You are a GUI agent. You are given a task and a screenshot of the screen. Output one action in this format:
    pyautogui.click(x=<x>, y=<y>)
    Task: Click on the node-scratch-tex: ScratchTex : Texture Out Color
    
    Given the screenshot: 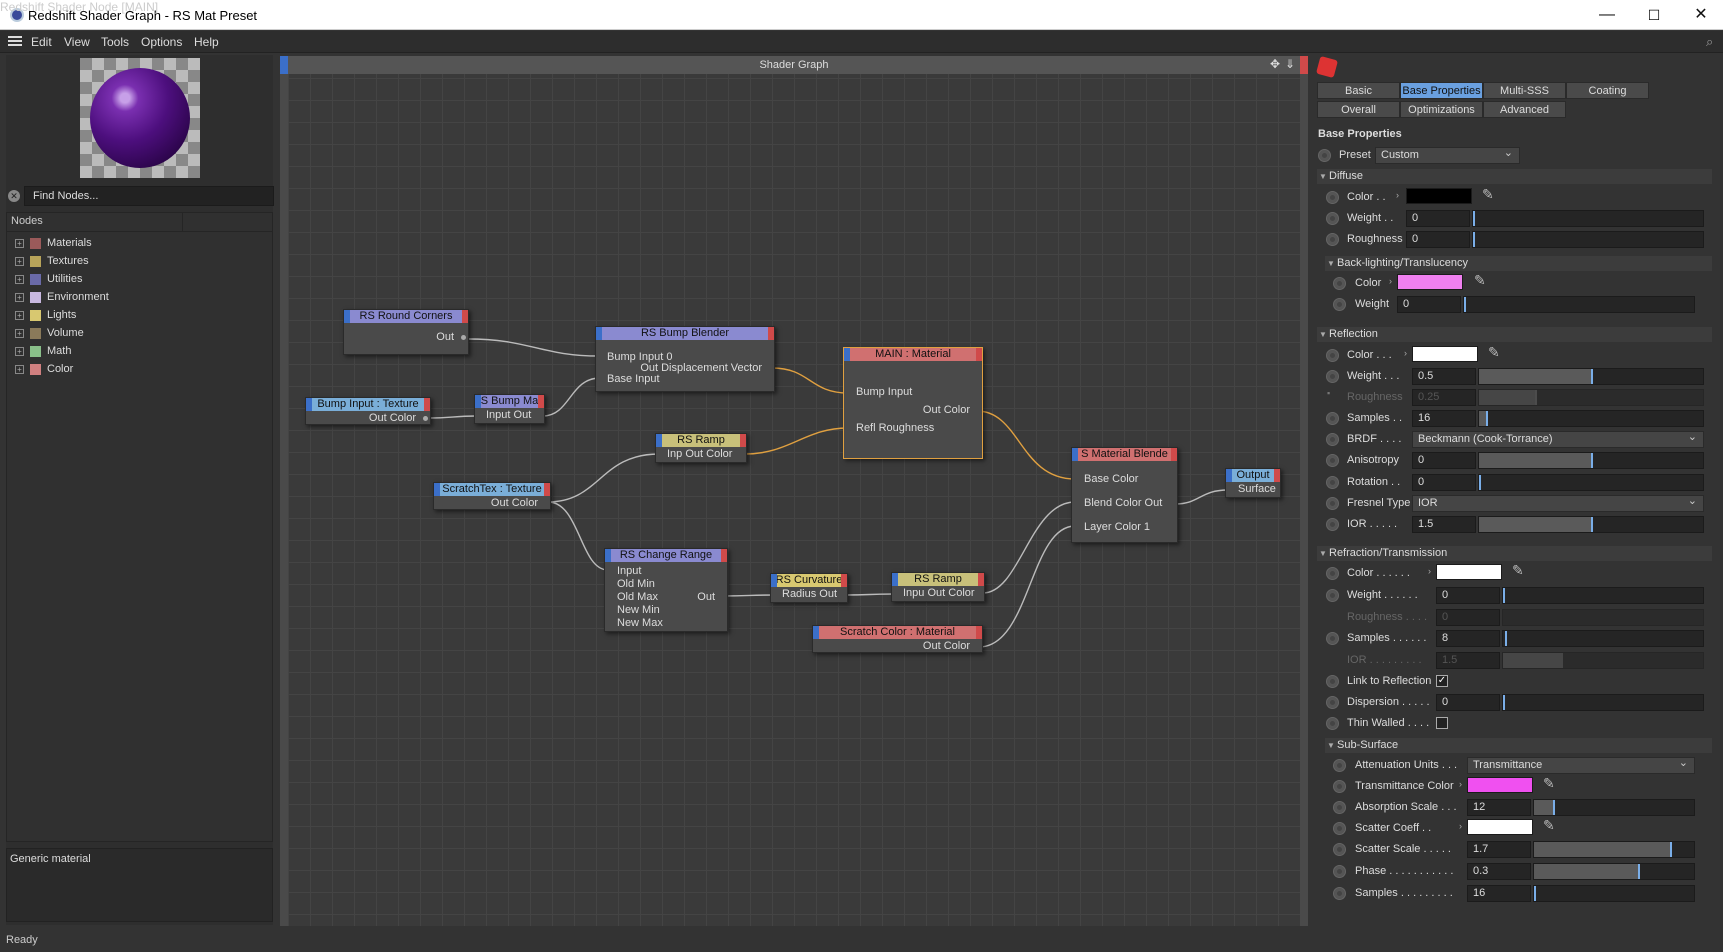 What is the action you would take?
    pyautogui.click(x=492, y=496)
    